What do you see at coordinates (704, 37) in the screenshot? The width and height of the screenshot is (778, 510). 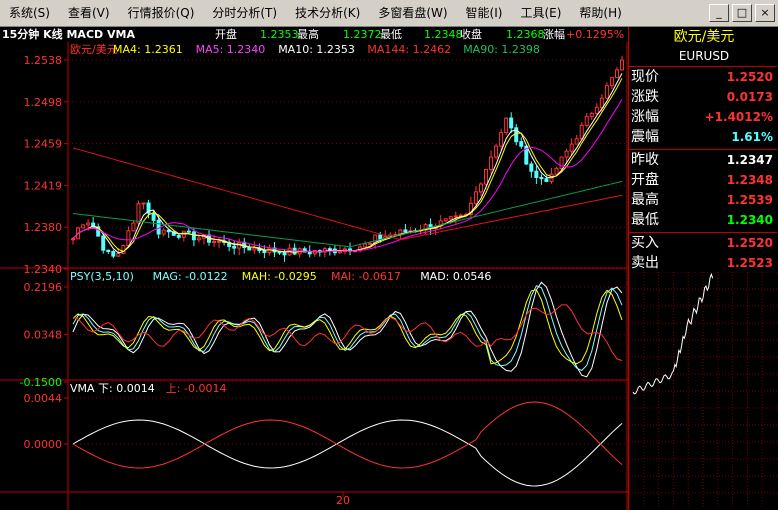 I see `instrument-name: 欧元/美元` at bounding box center [704, 37].